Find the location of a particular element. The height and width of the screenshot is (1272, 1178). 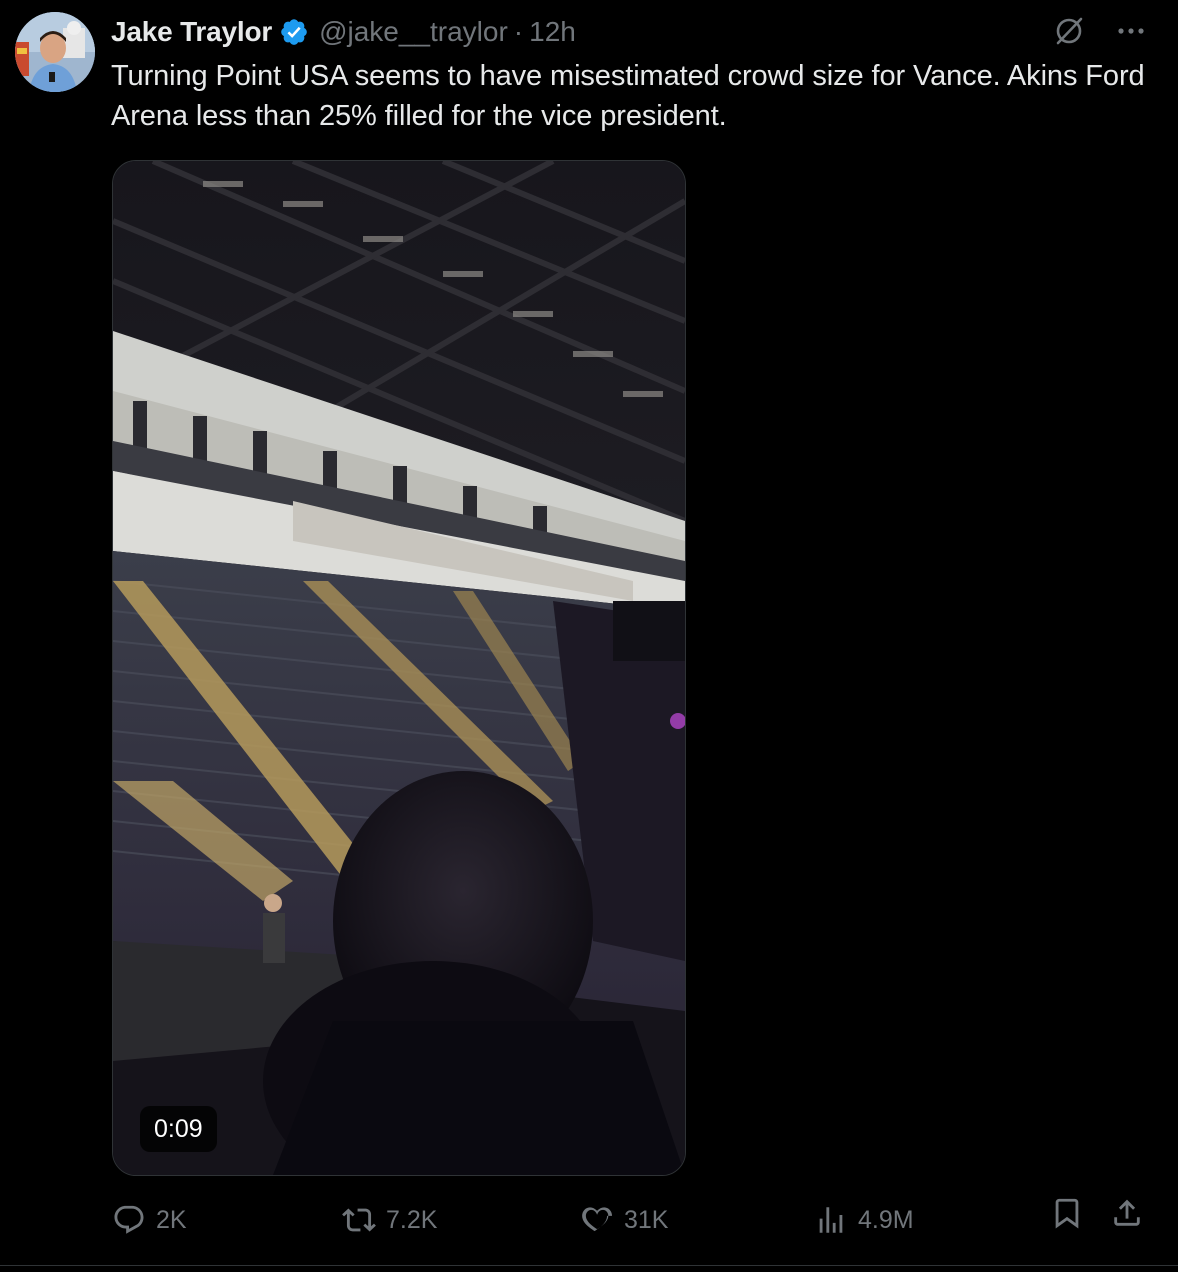

share-button is located at coordinates (1132, 1213).